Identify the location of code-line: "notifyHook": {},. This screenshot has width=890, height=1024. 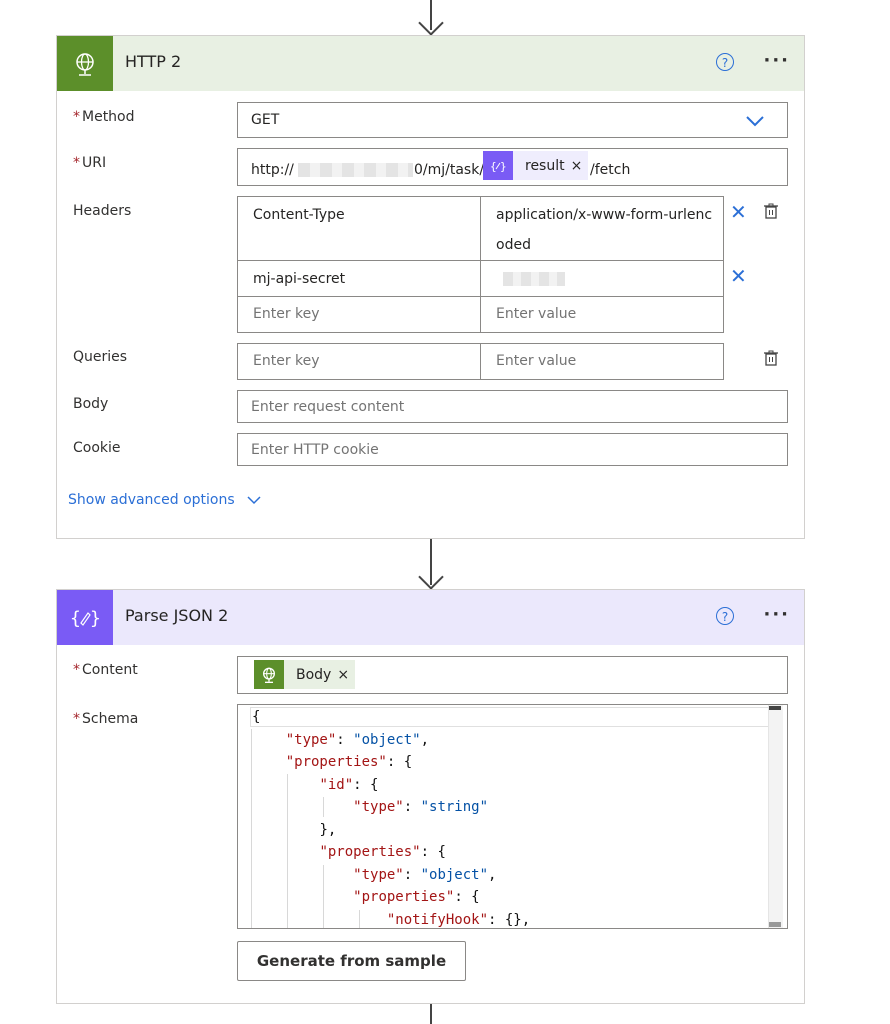
(391, 919).